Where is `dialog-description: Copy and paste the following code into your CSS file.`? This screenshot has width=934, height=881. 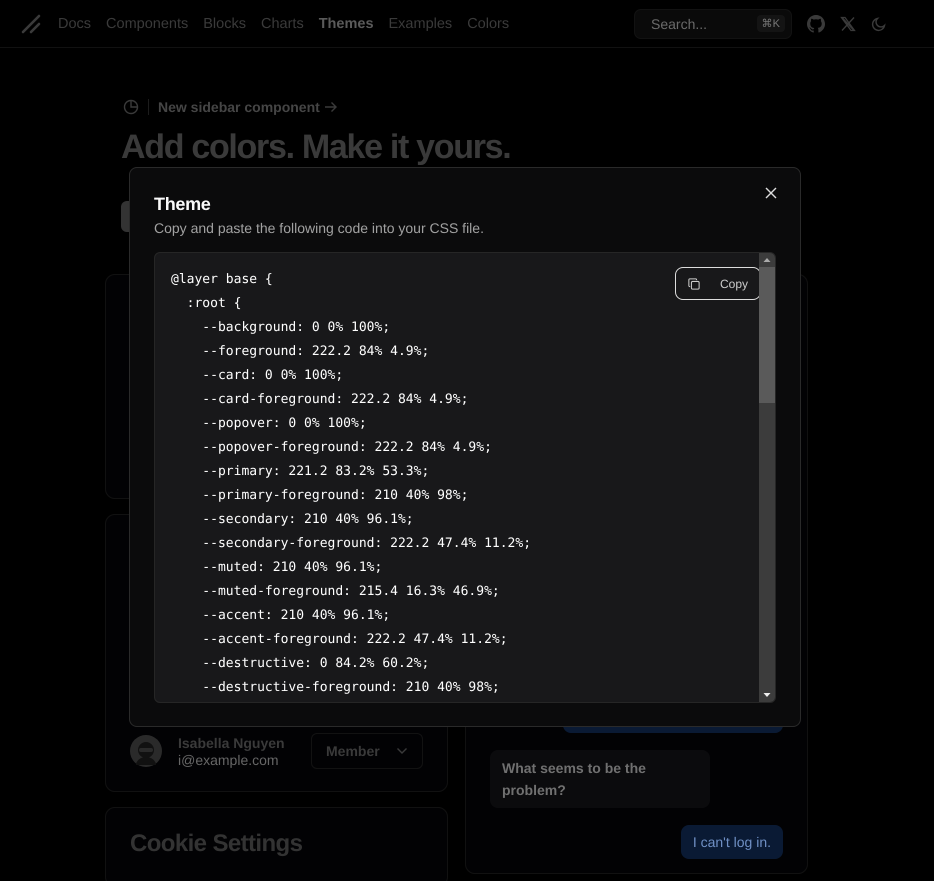
dialog-description: Copy and paste the following code into your CSS file. is located at coordinates (319, 228).